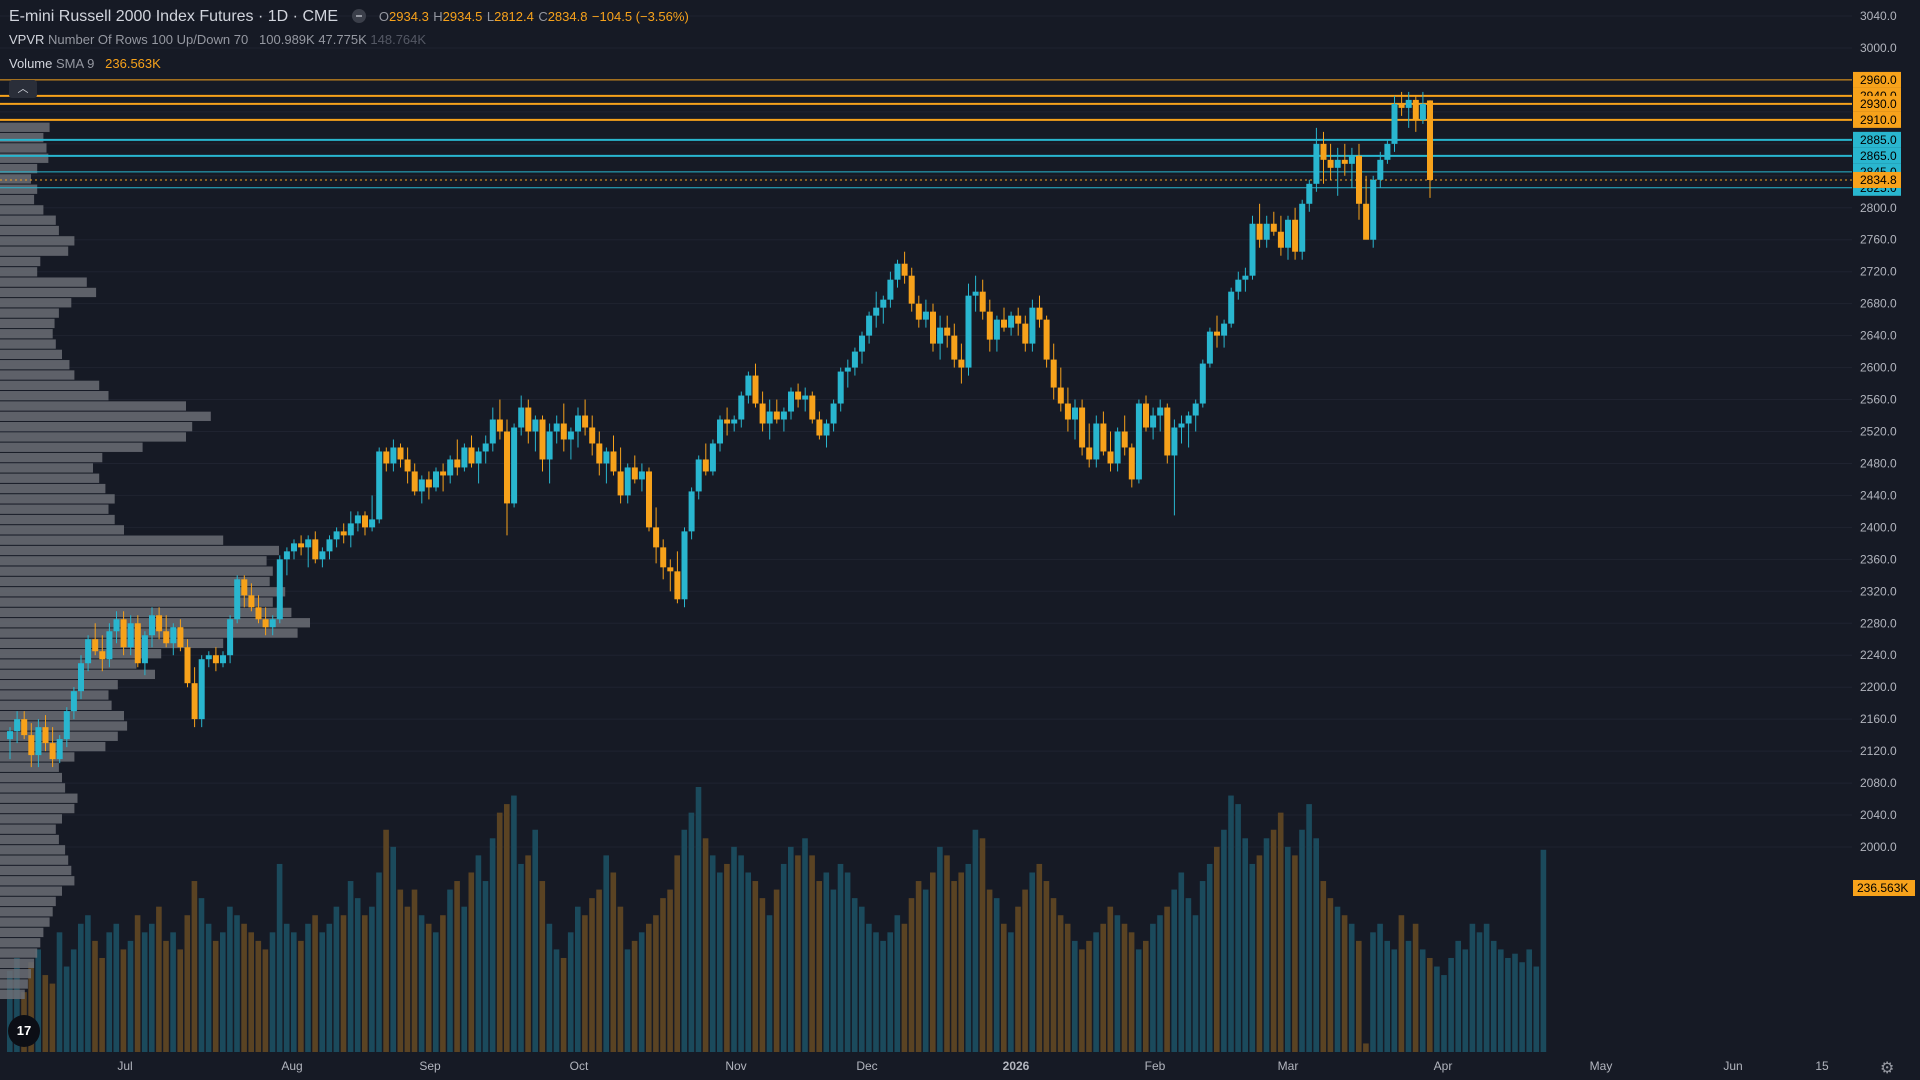 Image resolution: width=1920 pixels, height=1080 pixels. Describe the element at coordinates (1887, 1068) in the screenshot. I see `gear-icon: ⚙` at that location.